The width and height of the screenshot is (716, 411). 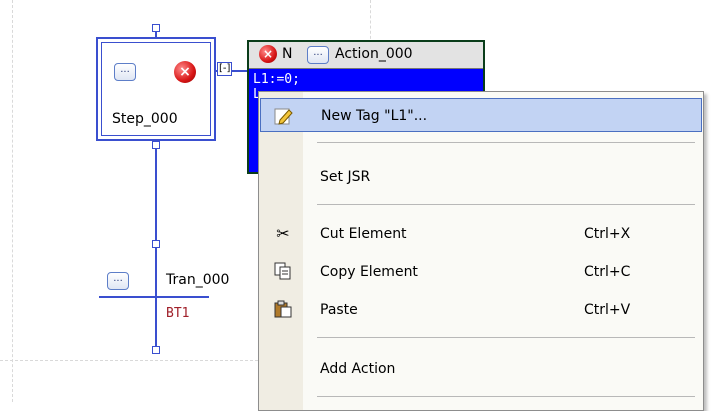 What do you see at coordinates (607, 272) in the screenshot?
I see `menu-item-shortcut: Ctrl+C` at bounding box center [607, 272].